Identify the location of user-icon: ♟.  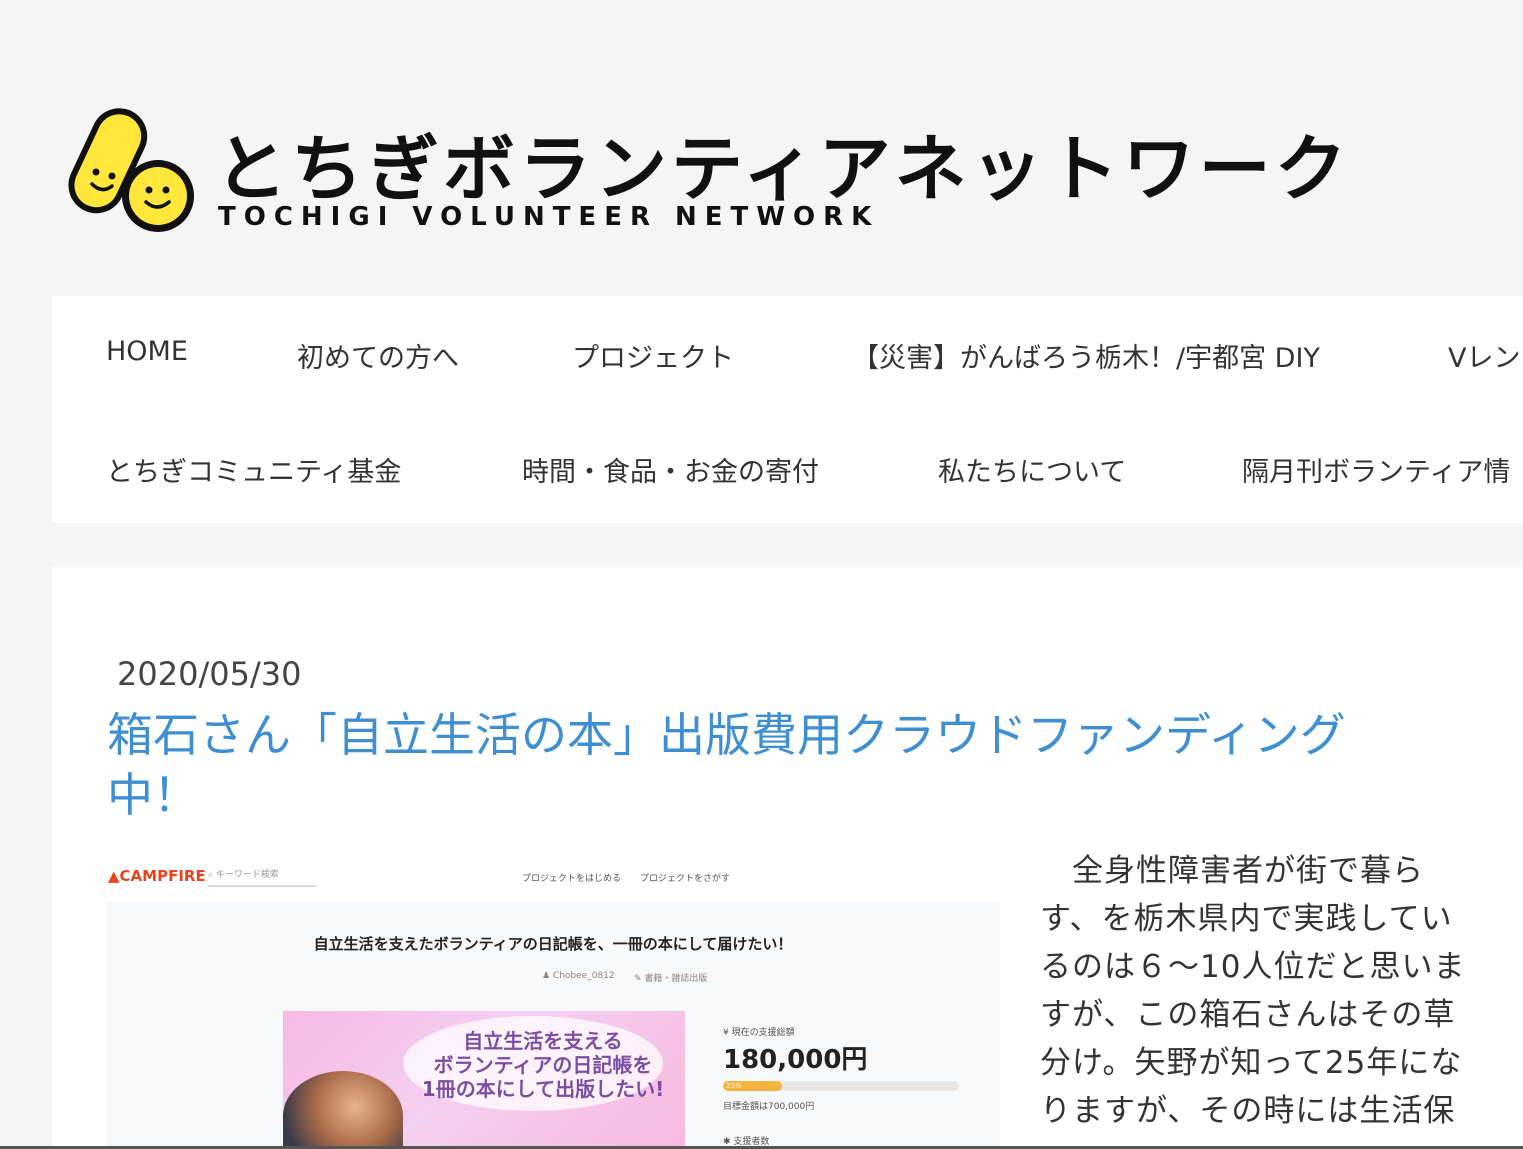
(547, 976).